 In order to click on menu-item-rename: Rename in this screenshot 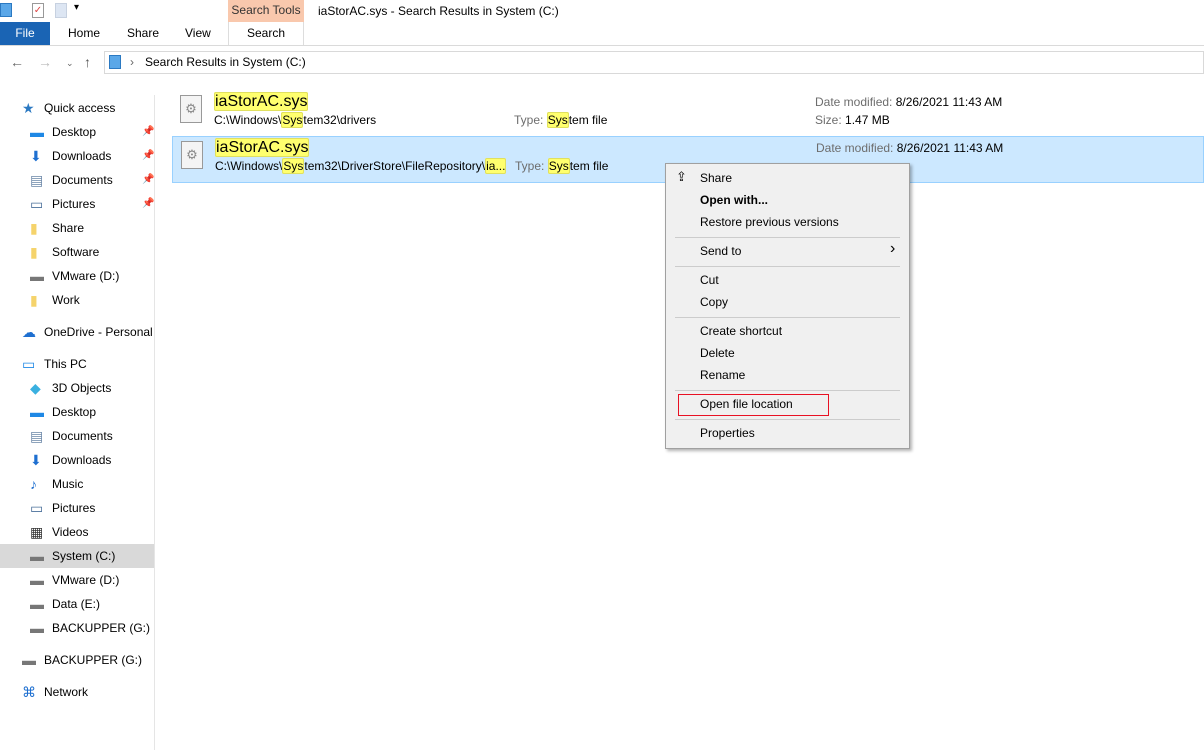, I will do `click(722, 375)`.